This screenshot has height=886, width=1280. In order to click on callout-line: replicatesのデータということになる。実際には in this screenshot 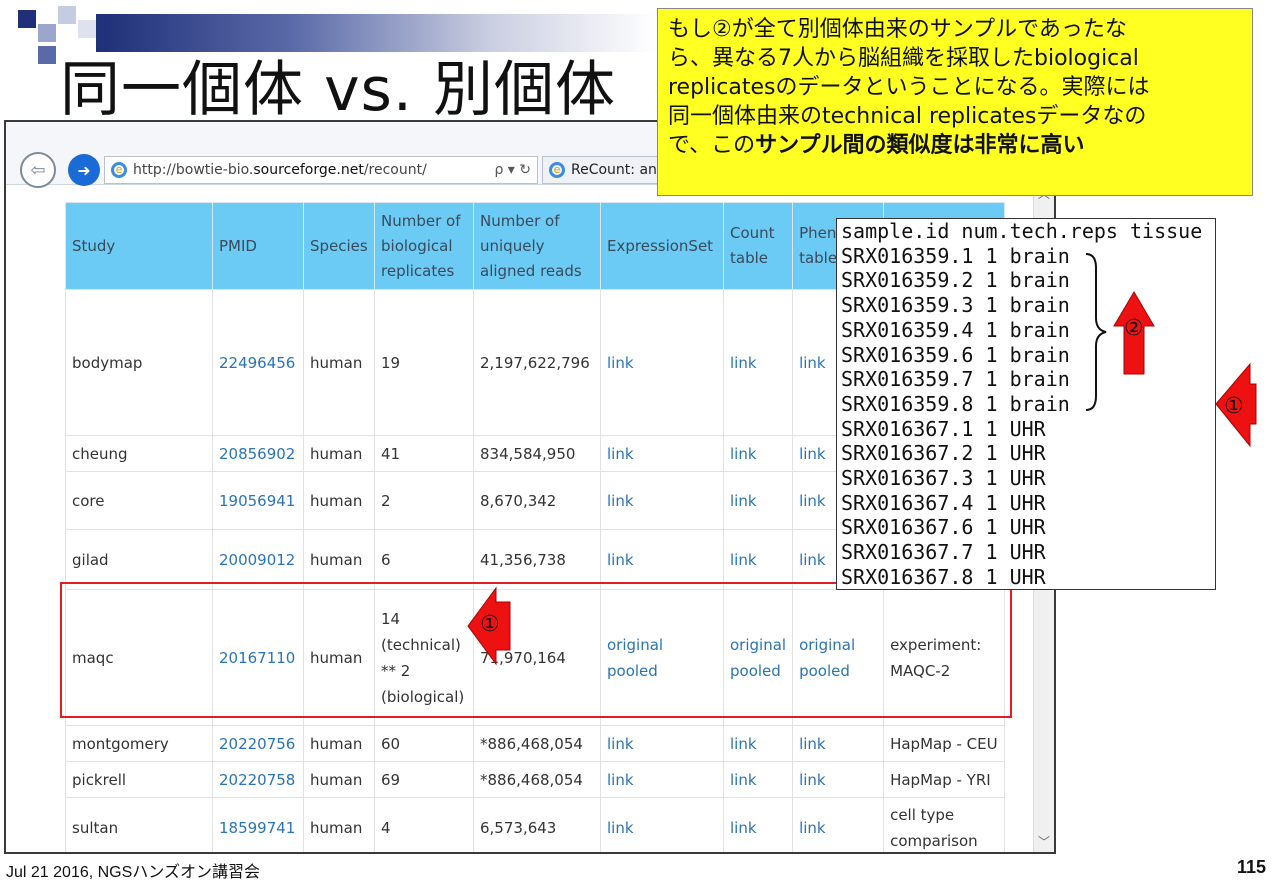, I will do `click(909, 87)`.